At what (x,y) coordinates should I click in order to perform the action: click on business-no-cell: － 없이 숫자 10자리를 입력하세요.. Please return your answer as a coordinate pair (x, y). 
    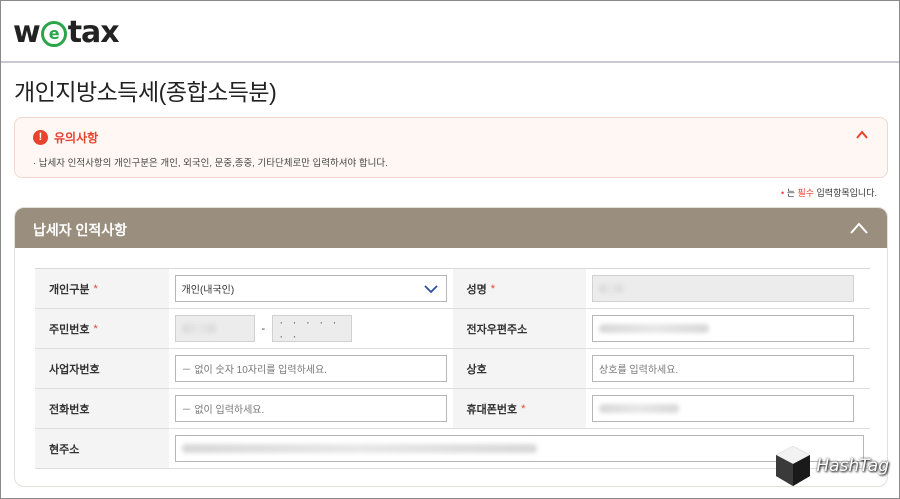
    Looking at the image, I should click on (311, 368).